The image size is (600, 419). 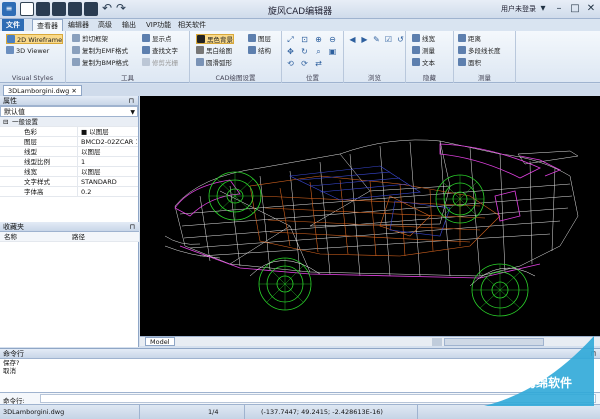 I want to click on menu-output: 输出, so click(x=129, y=25).